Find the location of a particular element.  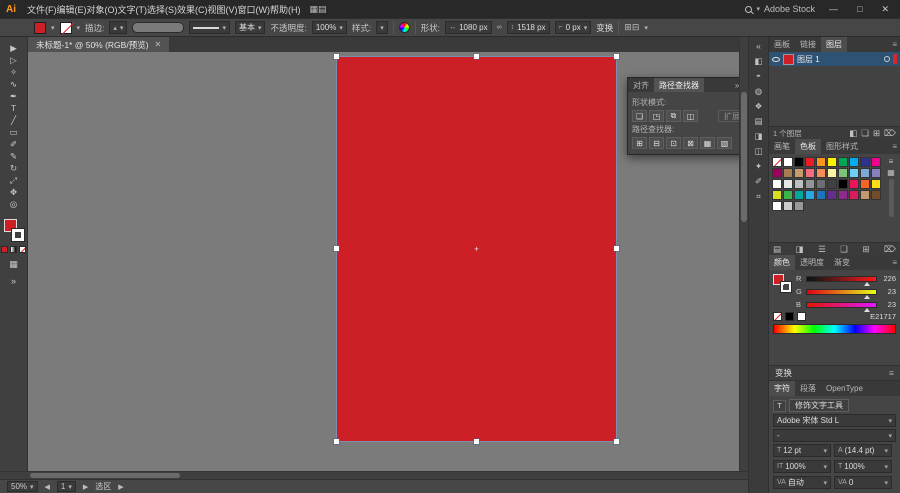

screen-mode-icon: » is located at coordinates (13, 281).